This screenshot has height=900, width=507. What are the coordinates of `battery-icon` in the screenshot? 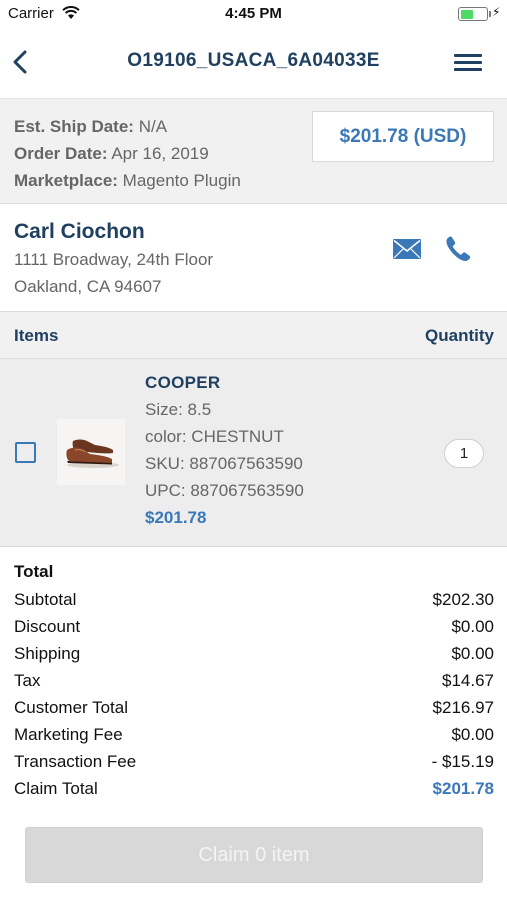 It's located at (473, 14).